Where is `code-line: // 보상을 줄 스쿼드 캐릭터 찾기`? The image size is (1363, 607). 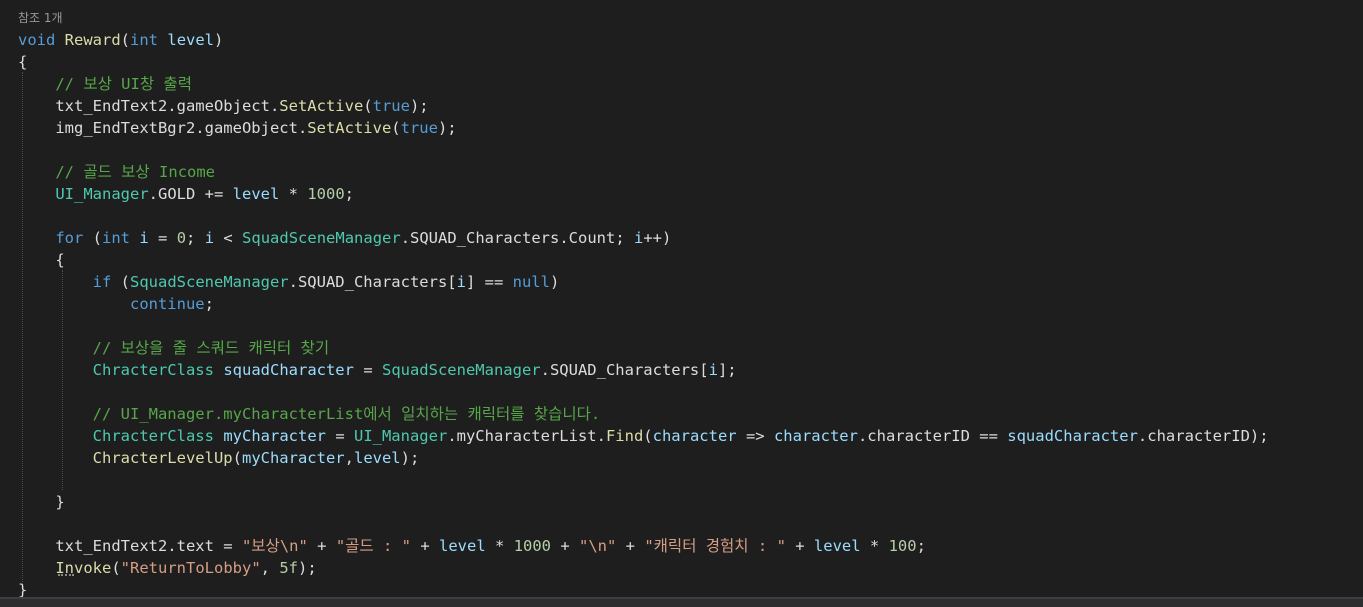
code-line: // 보상을 줄 스쿼드 캐릭터 찾기 is located at coordinates (173, 348).